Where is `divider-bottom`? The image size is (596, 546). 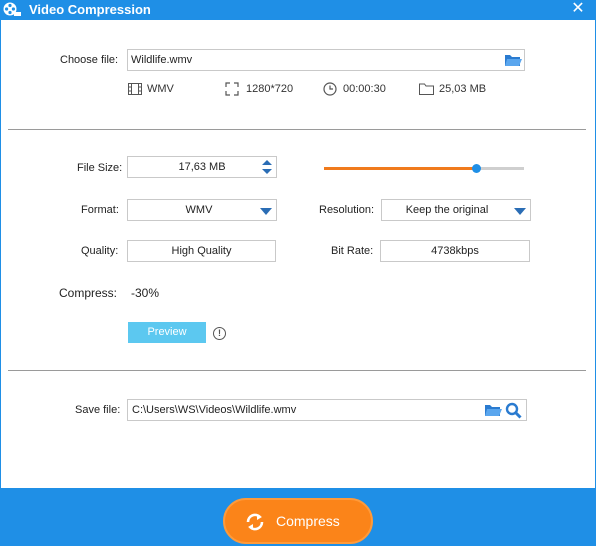
divider-bottom is located at coordinates (297, 370).